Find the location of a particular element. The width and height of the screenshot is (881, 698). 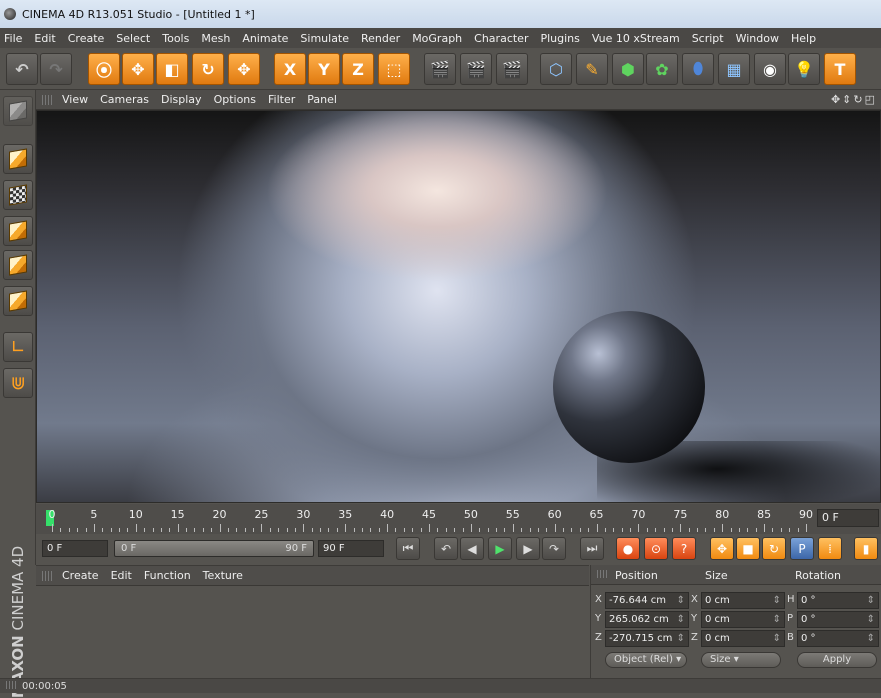

current-frame-field: 0 F is located at coordinates (848, 518).